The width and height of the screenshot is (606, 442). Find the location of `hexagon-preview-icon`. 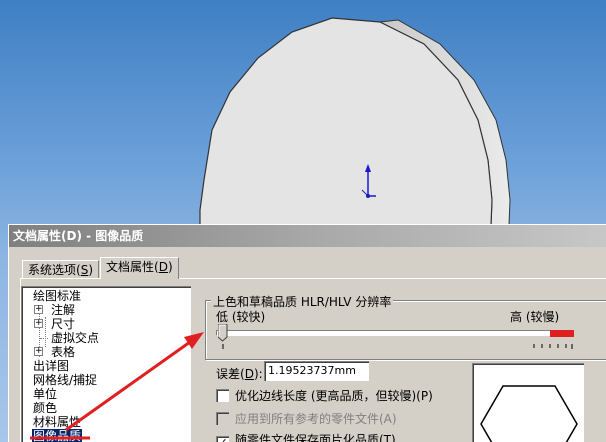

hexagon-preview-icon is located at coordinates (529, 413).